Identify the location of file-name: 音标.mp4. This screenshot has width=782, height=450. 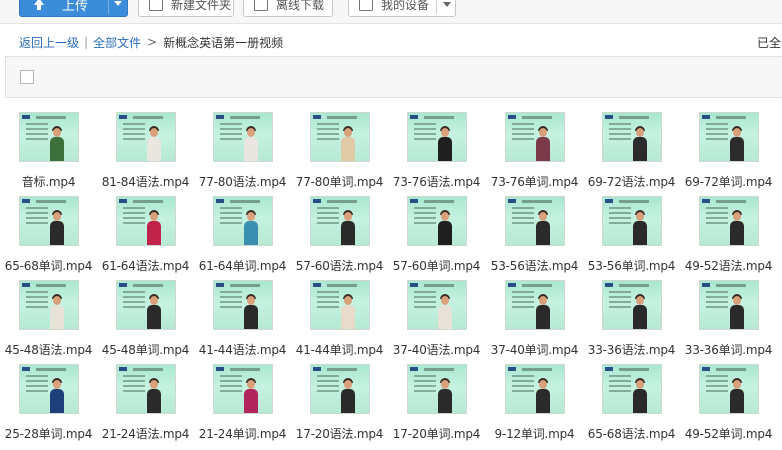
(48, 181).